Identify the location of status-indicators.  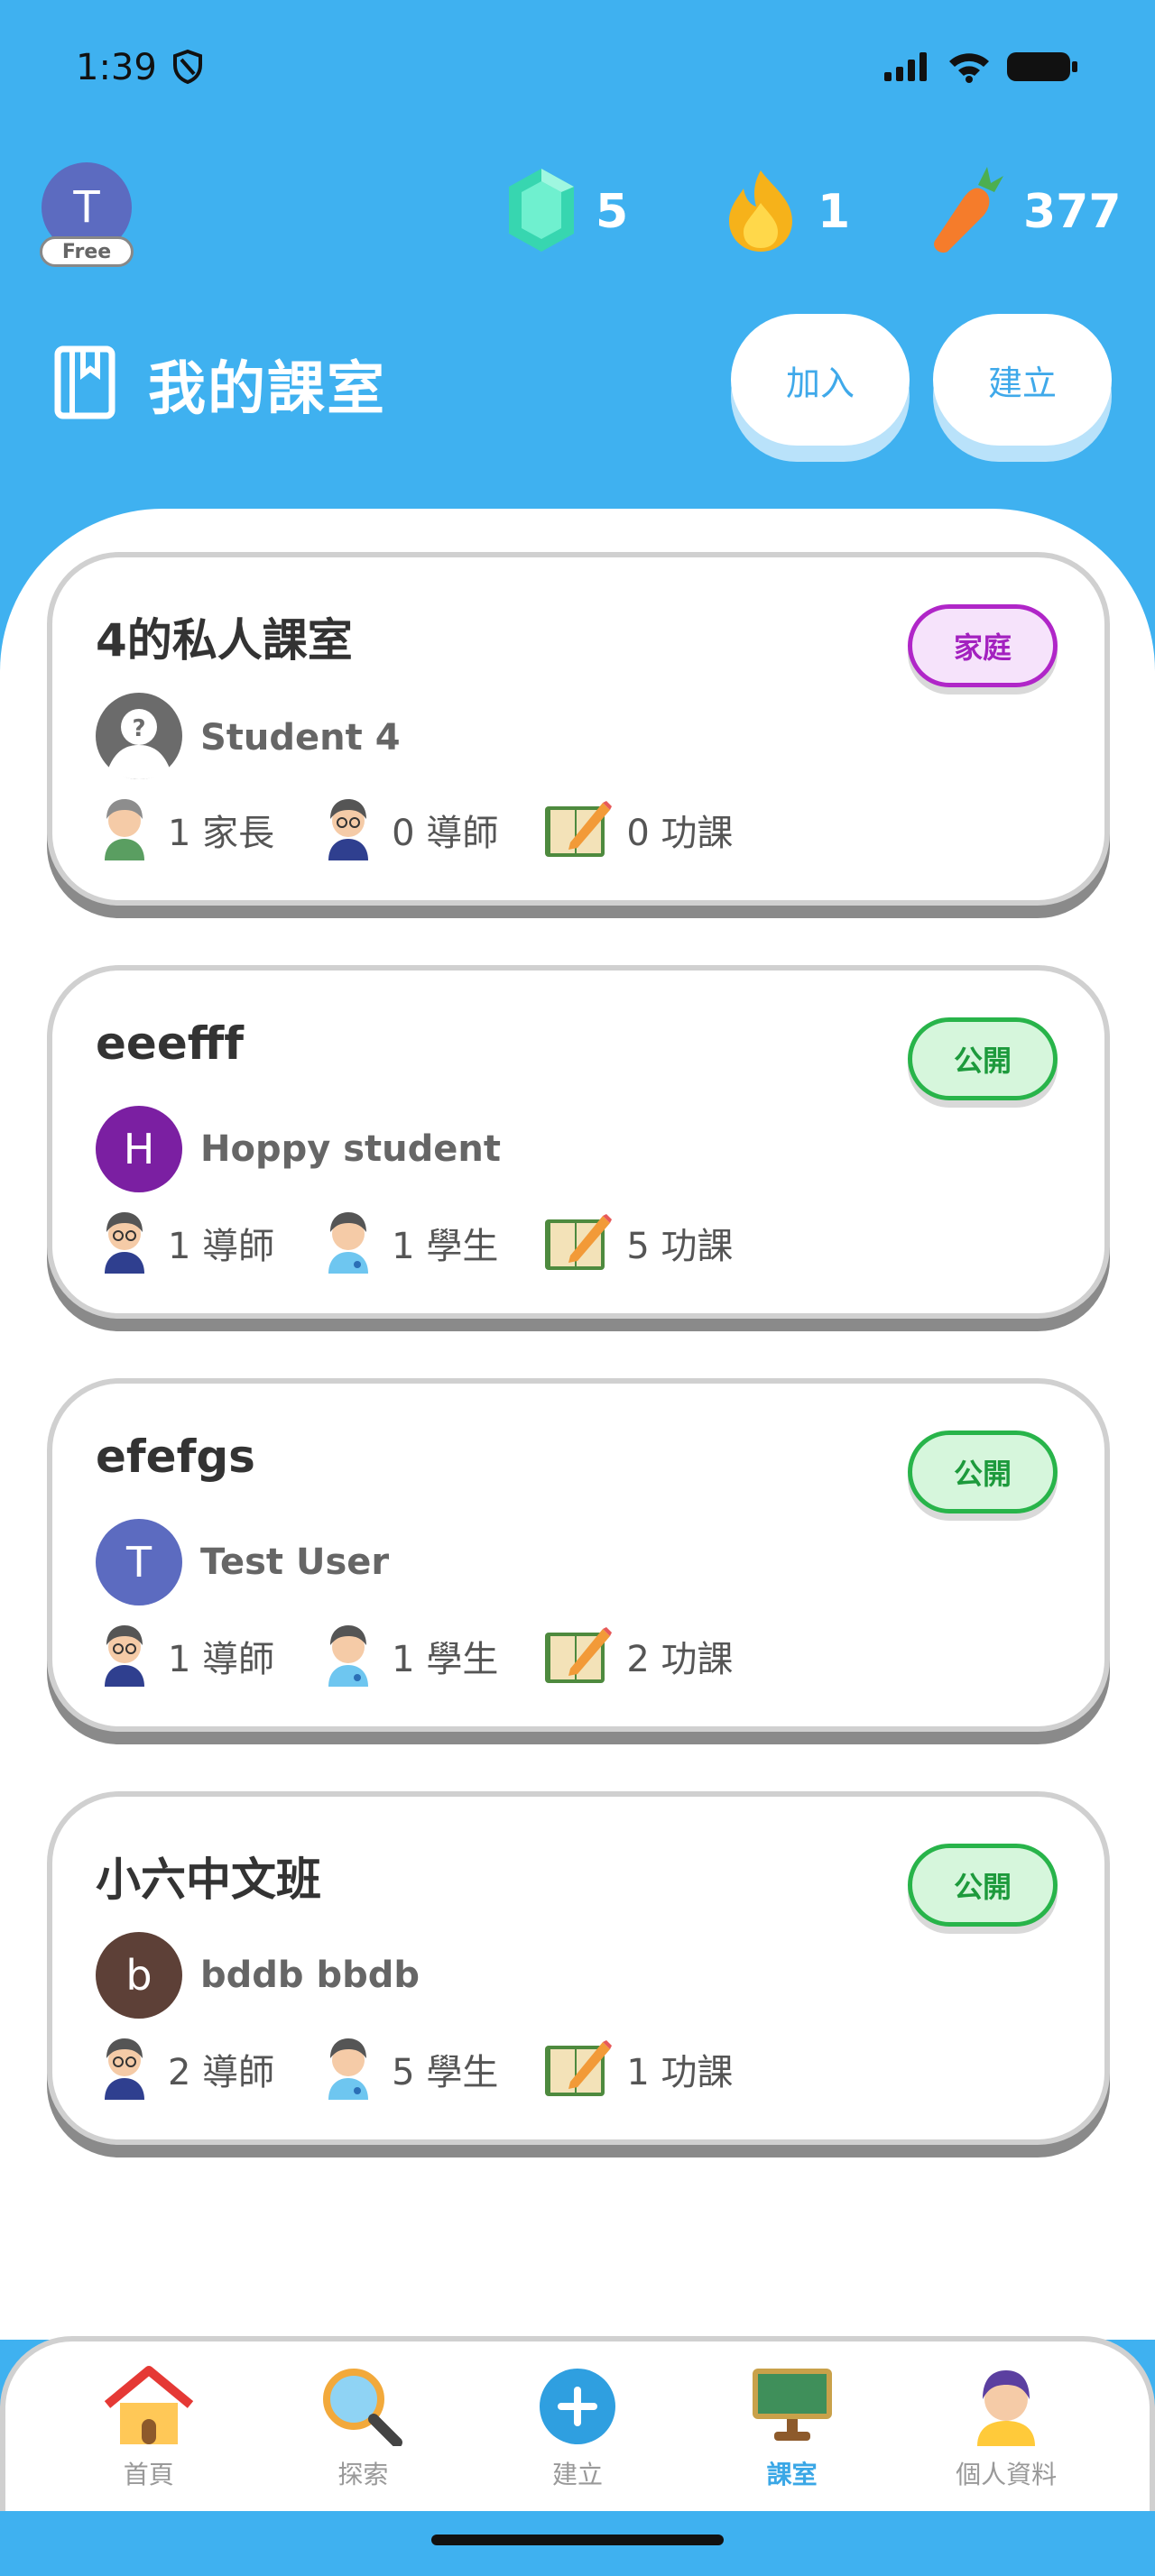
(981, 69).